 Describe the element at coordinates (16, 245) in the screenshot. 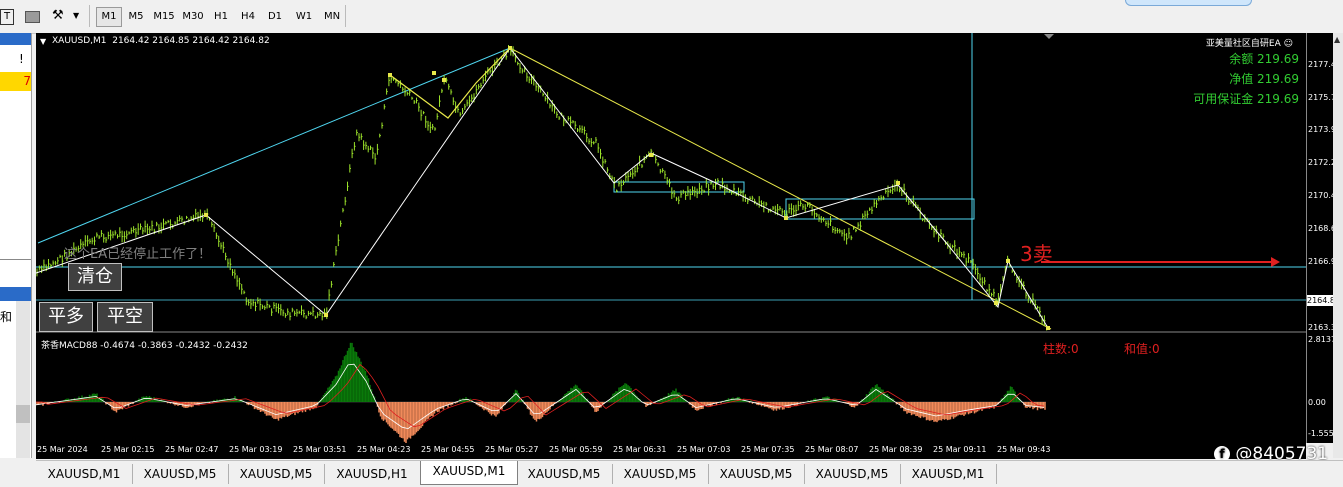

I see `navigator-panel: ! 7 和` at that location.